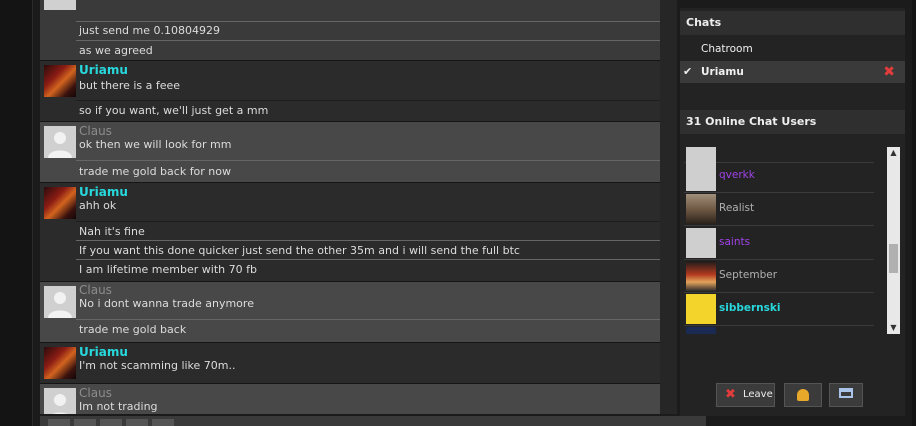 This screenshot has height=426, width=916. What do you see at coordinates (112, 231) in the screenshot?
I see `message-text: Nah it's fine` at bounding box center [112, 231].